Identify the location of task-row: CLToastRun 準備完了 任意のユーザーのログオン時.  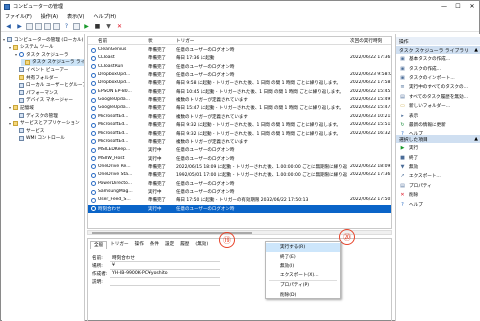
(239, 67).